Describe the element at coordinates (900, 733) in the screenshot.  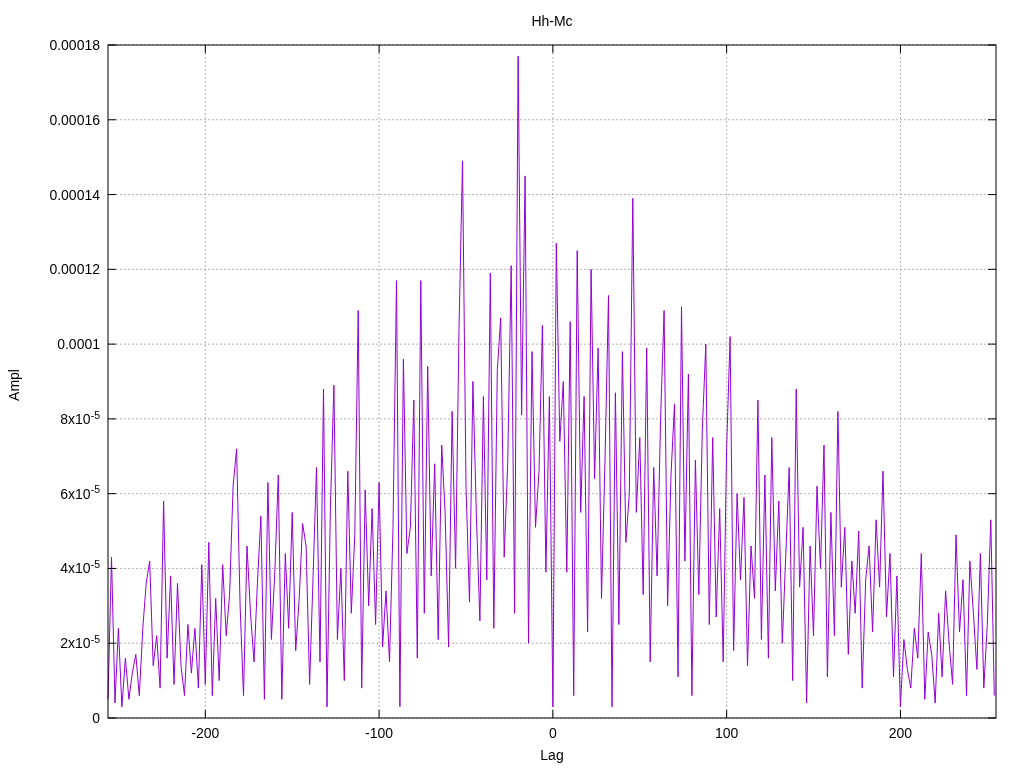
I see `tick-label: 200` at that location.